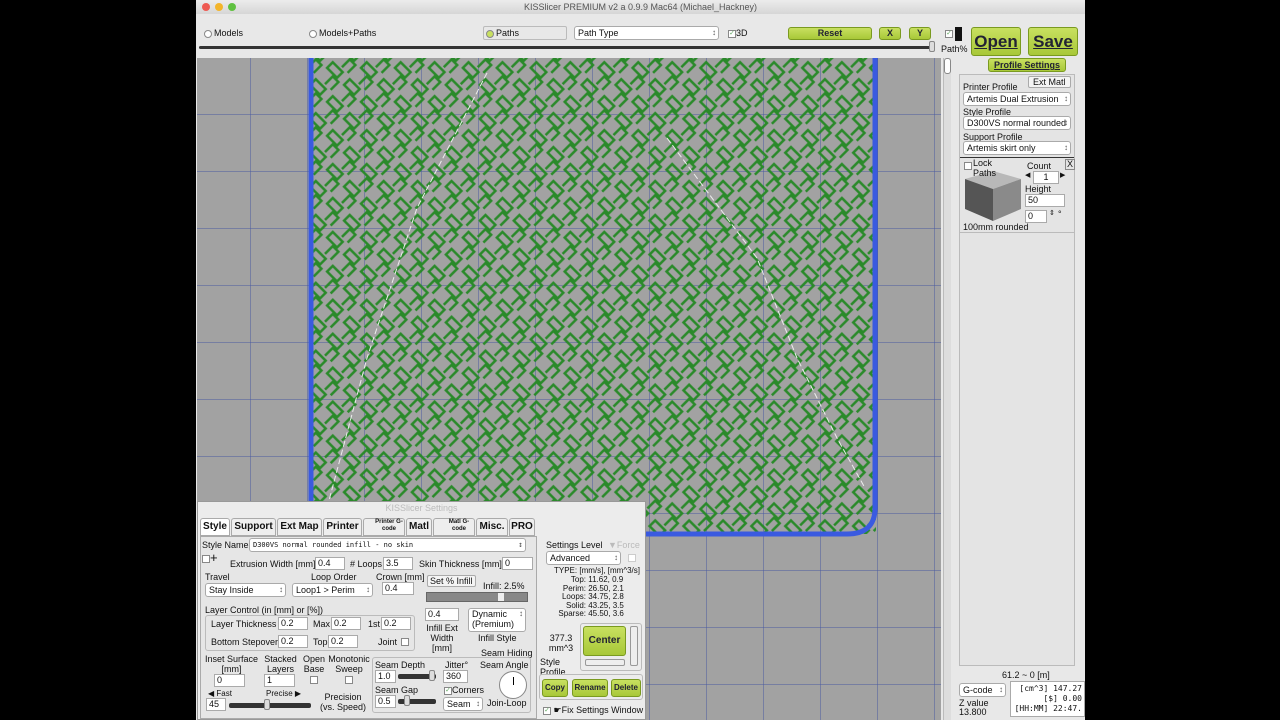 This screenshot has height=720, width=1280. What do you see at coordinates (513, 685) in the screenshot?
I see `seam-angle-dial` at bounding box center [513, 685].